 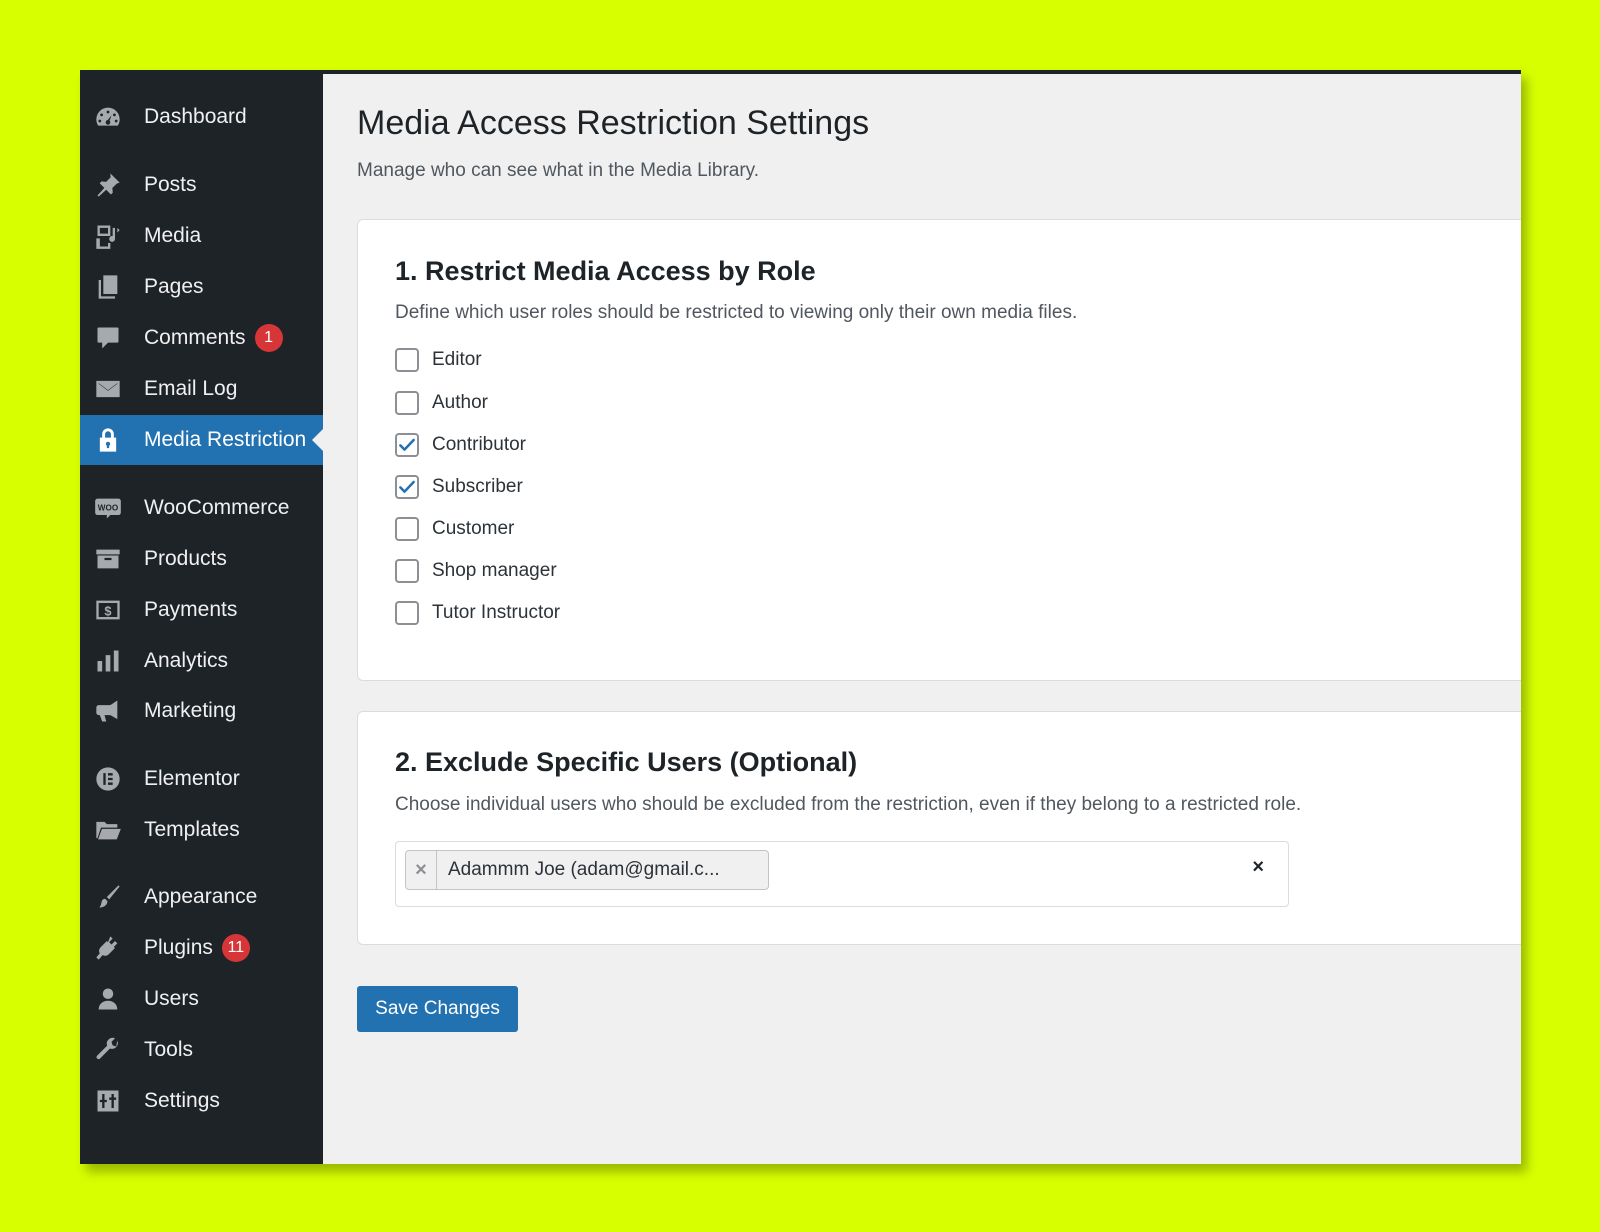 I want to click on role-option-contributor: Contributor, so click(x=460, y=445).